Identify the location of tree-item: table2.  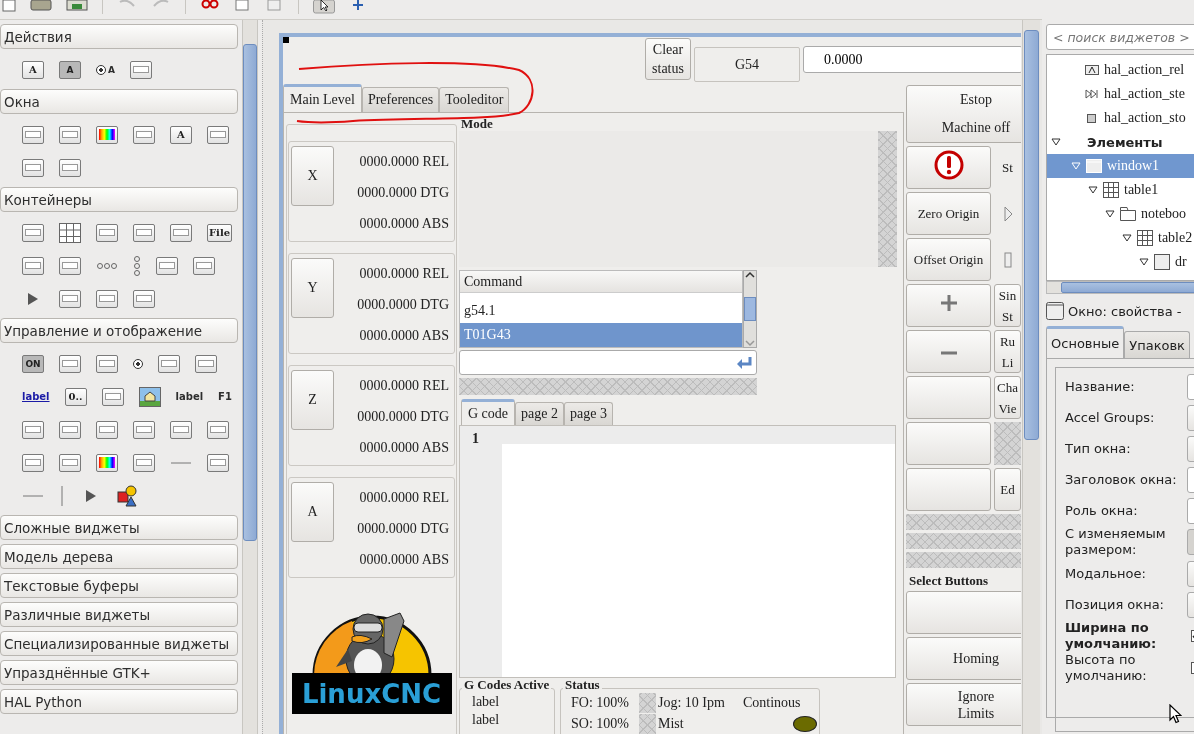
(1120, 238).